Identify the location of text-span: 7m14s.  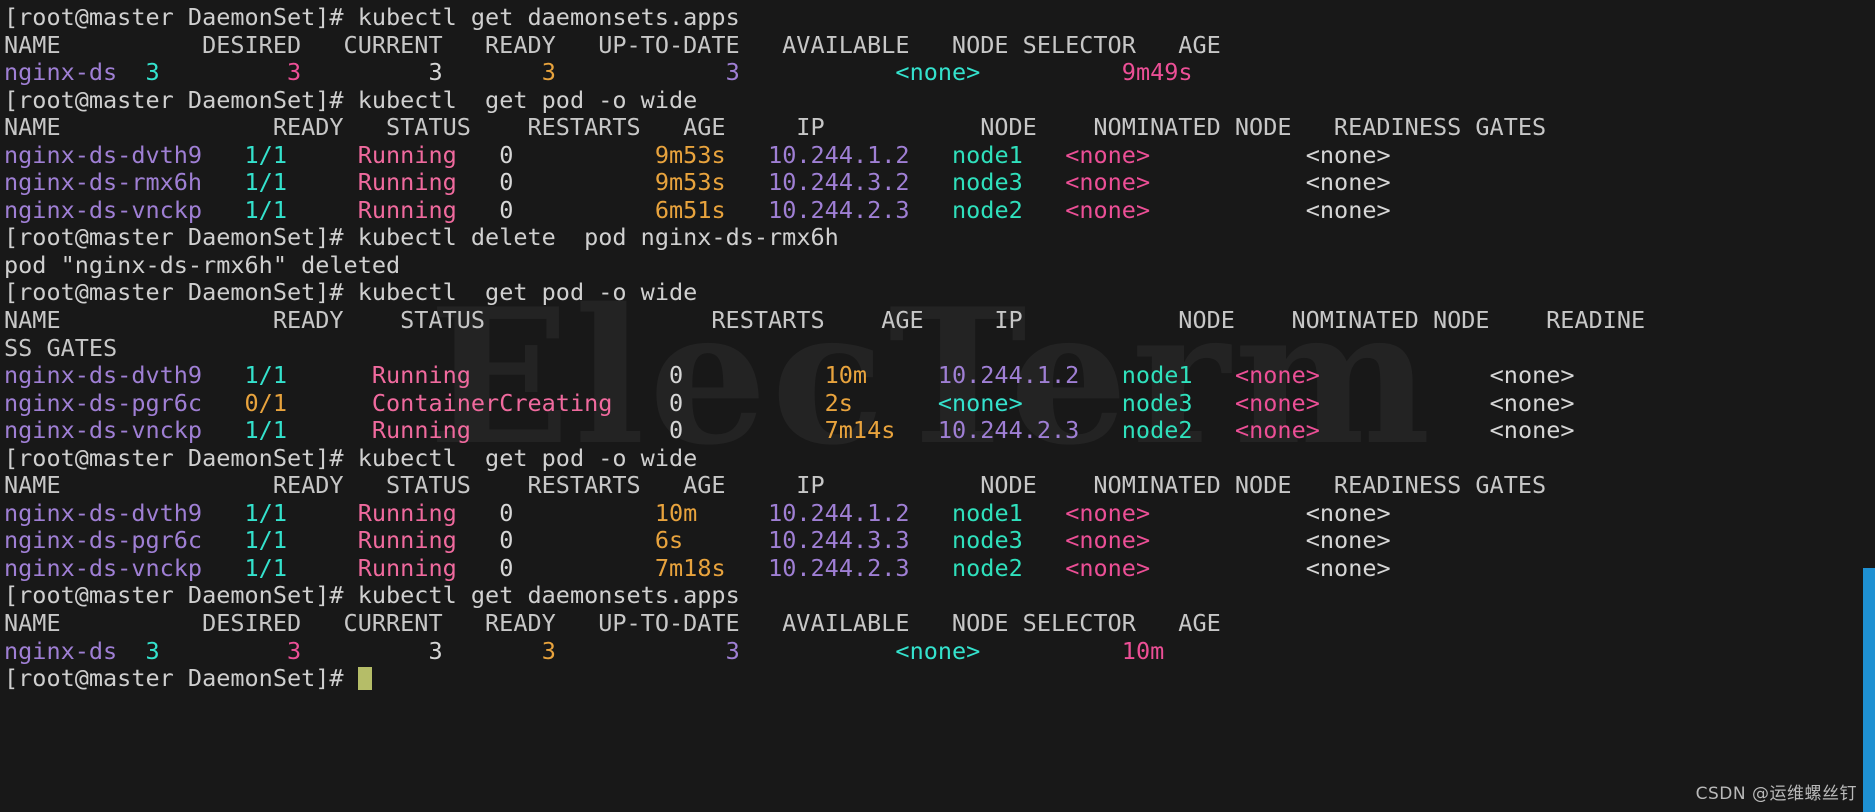
(860, 430).